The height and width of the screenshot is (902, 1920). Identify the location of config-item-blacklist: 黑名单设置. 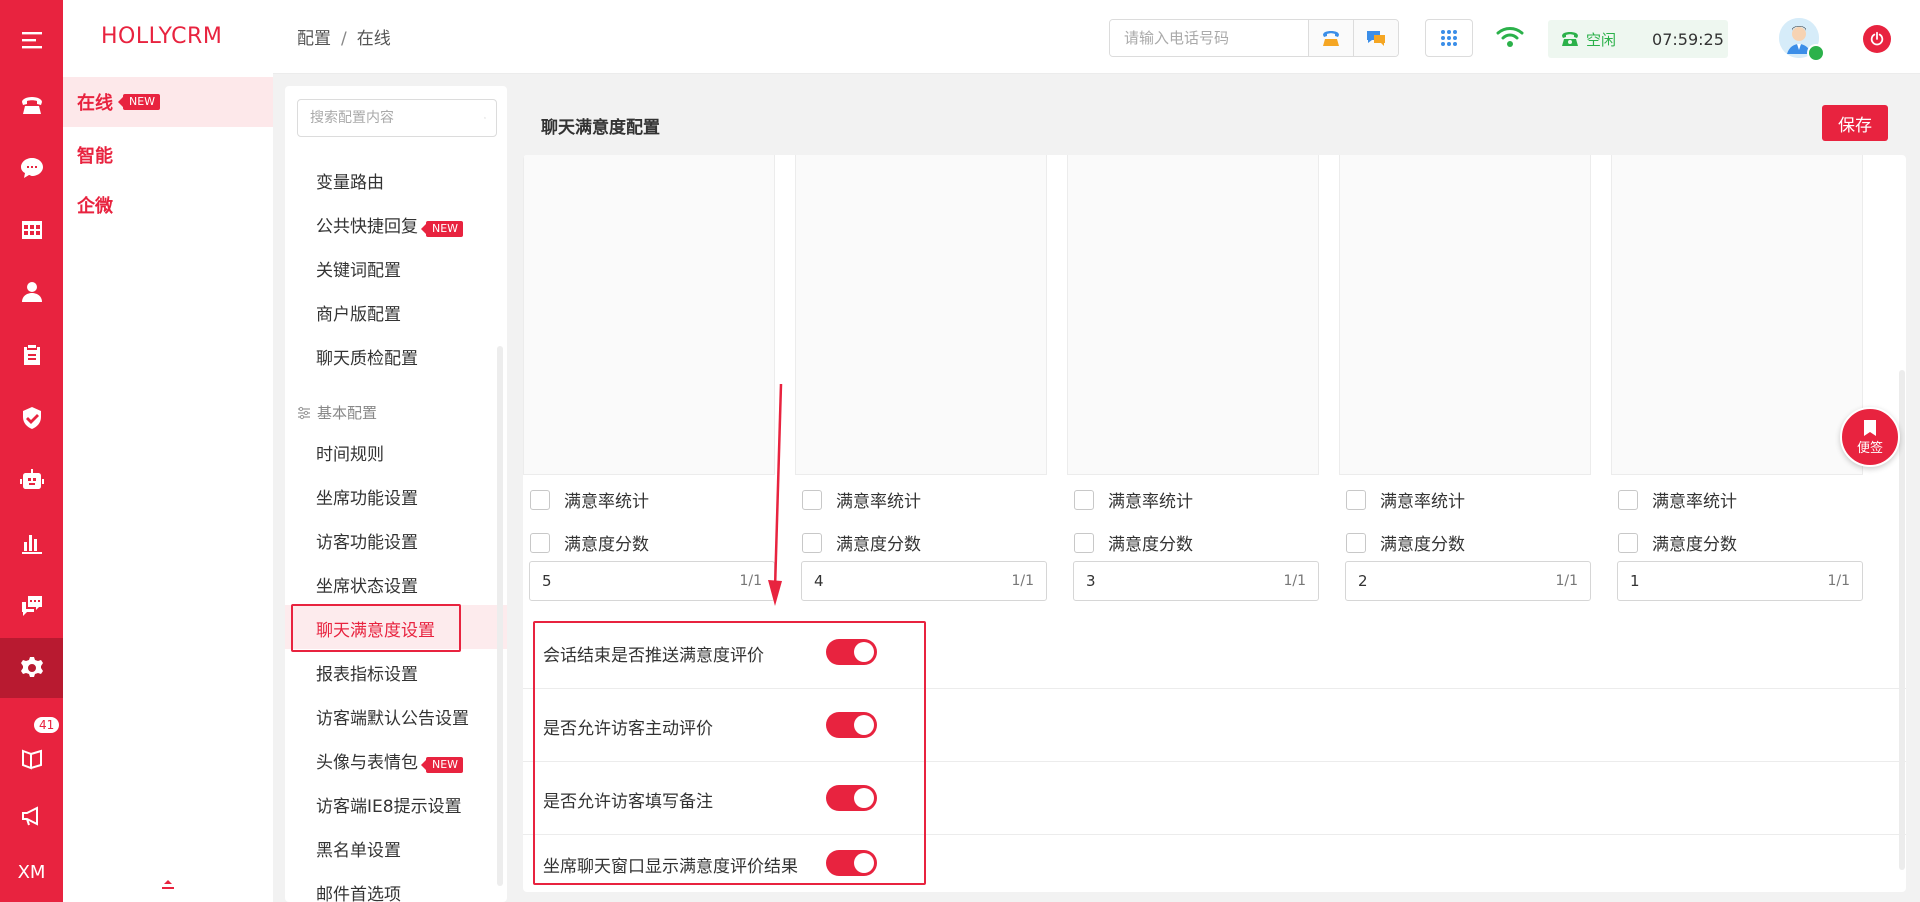
(358, 848).